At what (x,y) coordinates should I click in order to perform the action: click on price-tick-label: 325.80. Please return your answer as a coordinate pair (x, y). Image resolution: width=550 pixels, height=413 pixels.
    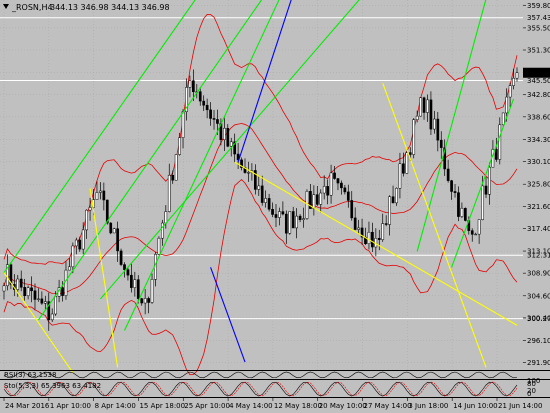
    Looking at the image, I should click on (538, 185).